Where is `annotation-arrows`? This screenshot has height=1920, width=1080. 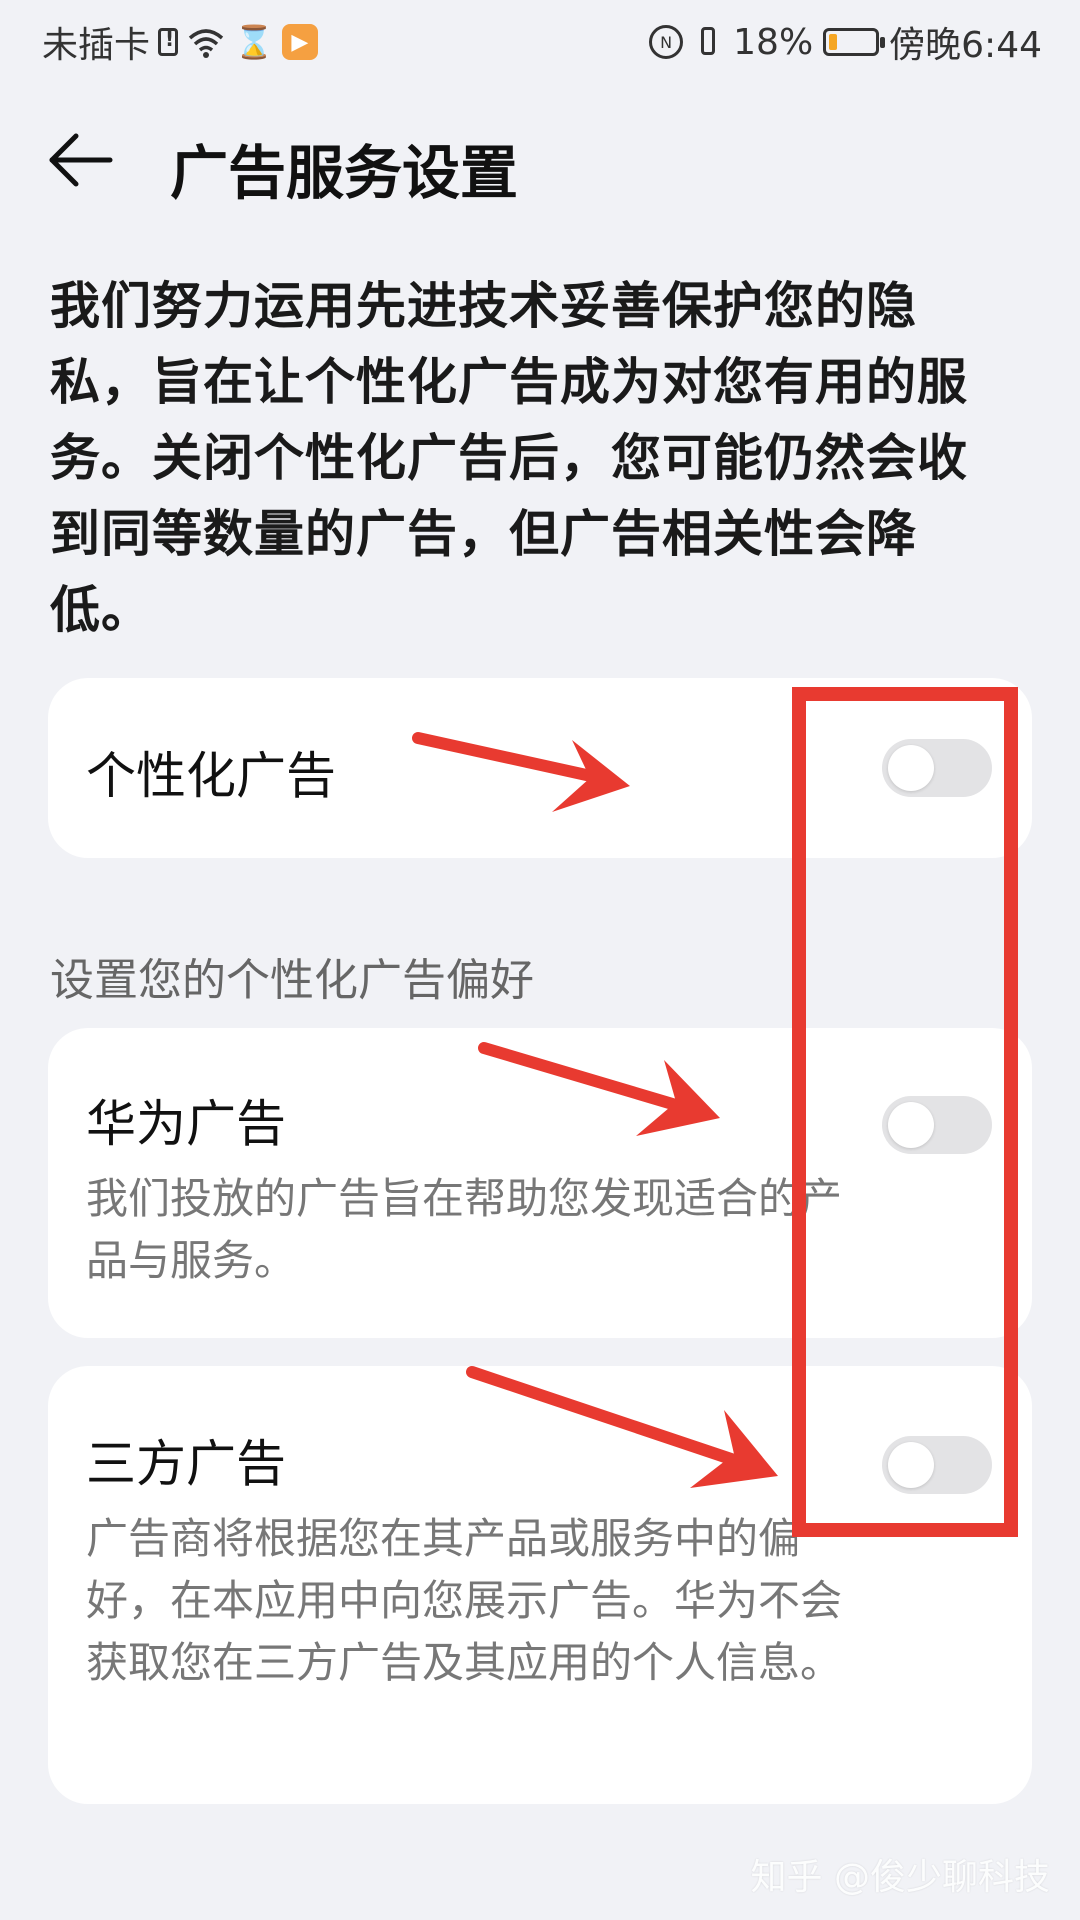
annotation-arrows is located at coordinates (595, 1110).